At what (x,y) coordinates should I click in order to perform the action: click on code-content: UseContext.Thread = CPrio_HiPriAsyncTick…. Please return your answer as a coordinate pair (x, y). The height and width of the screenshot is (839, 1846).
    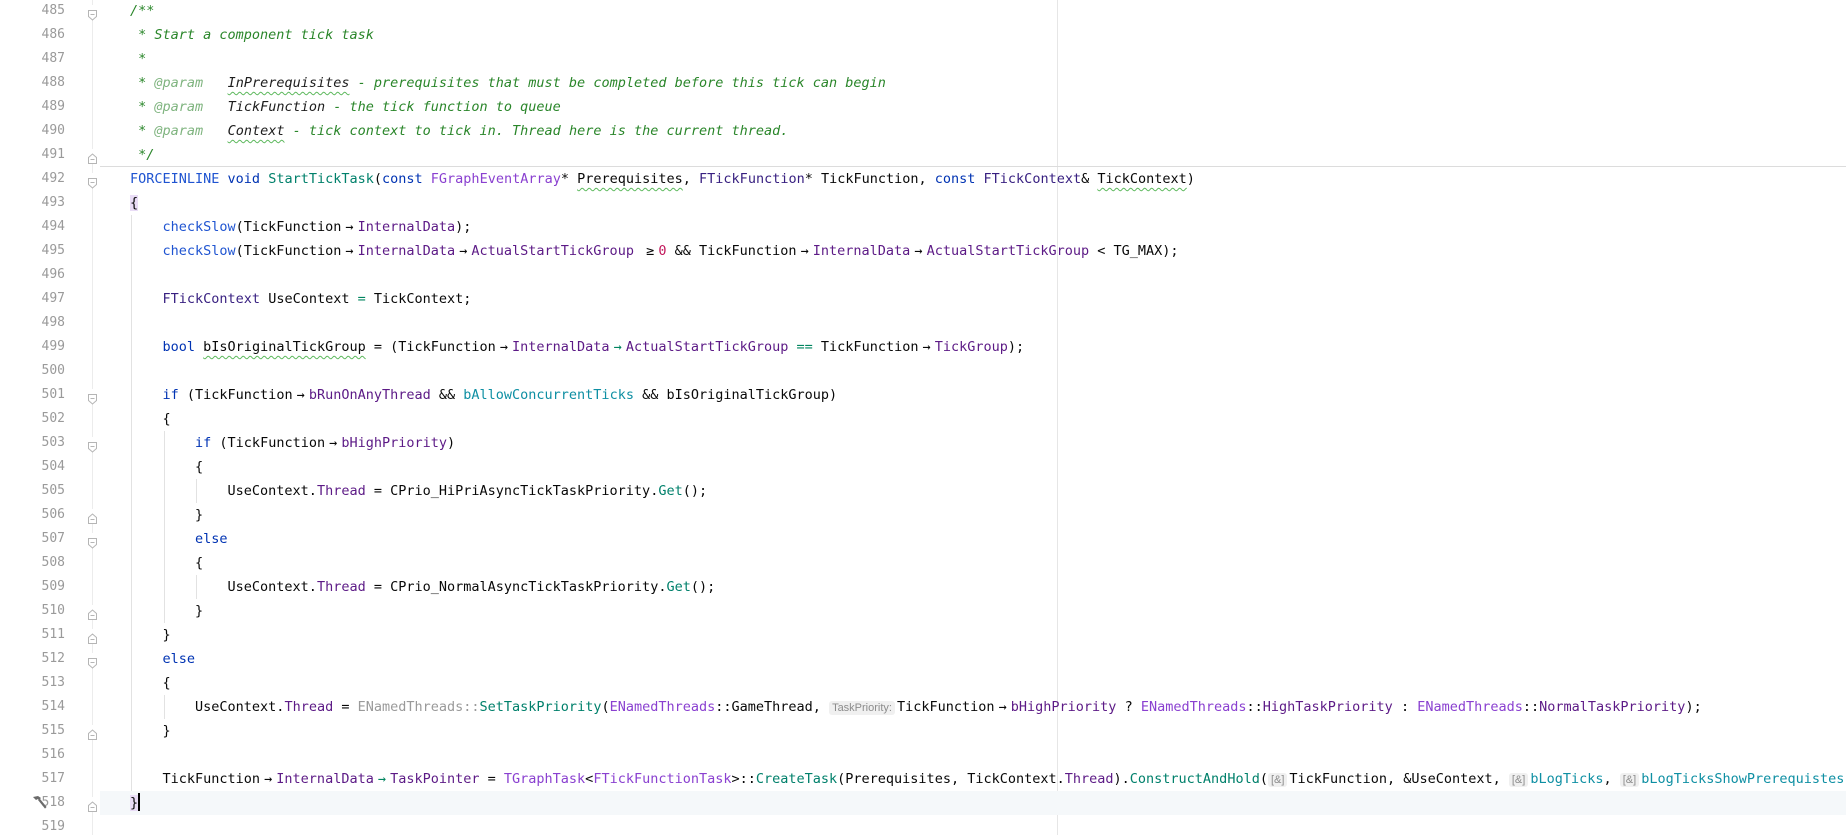
    Looking at the image, I should click on (419, 491).